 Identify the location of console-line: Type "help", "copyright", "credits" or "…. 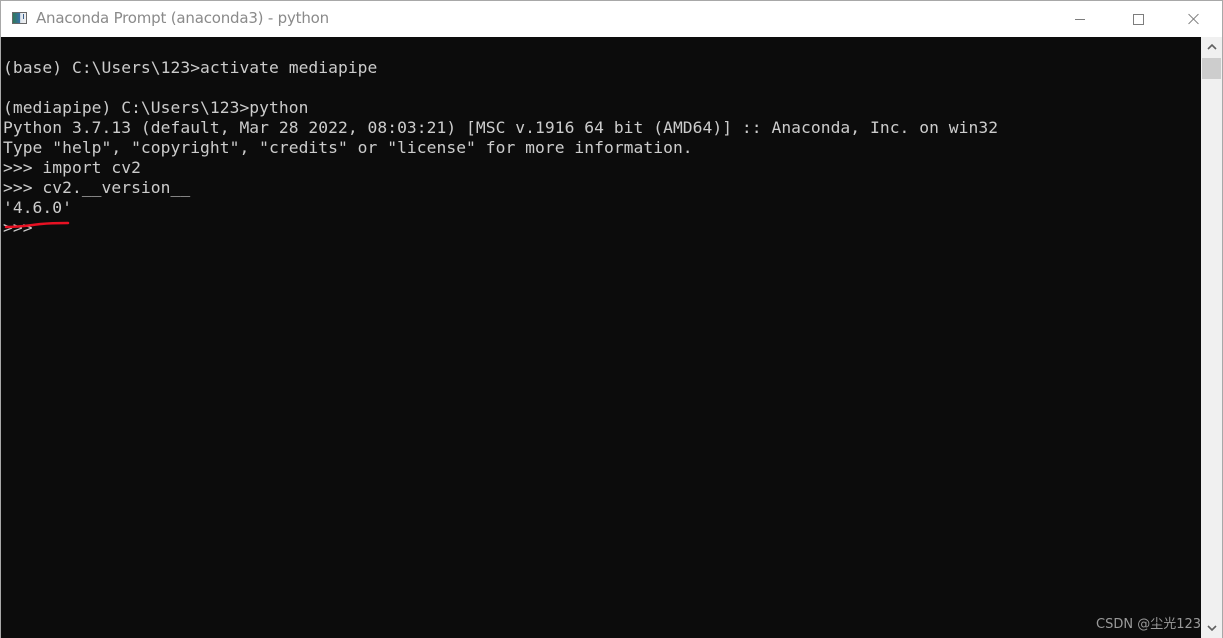
(348, 147).